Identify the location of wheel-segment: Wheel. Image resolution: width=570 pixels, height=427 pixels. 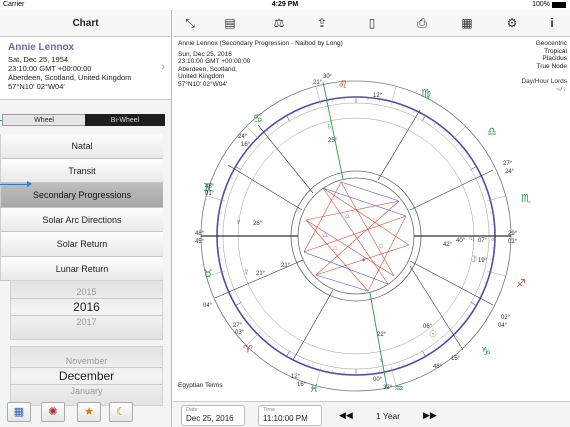
(43, 120).